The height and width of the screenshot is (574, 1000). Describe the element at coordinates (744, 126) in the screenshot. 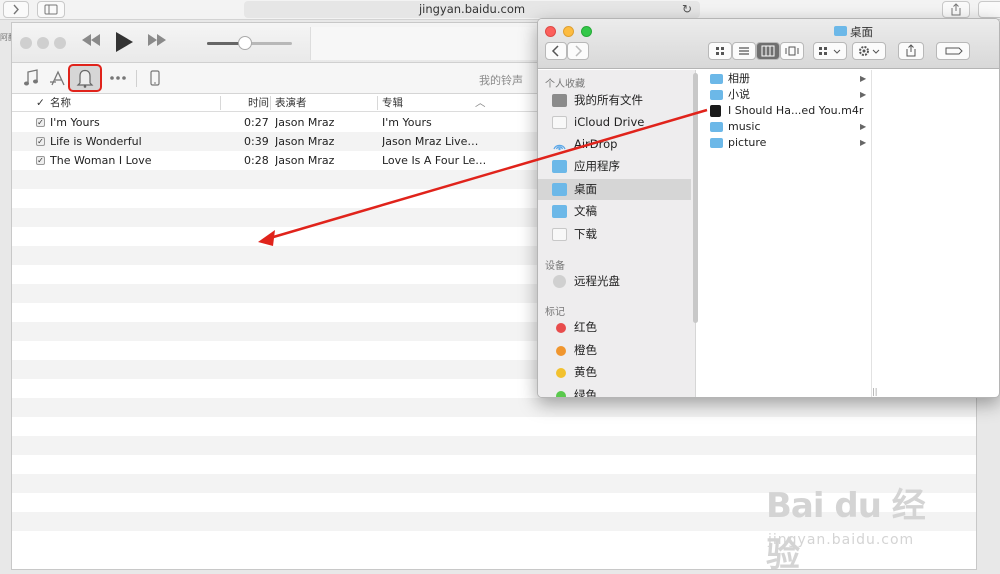

I see `item-name: music` at that location.